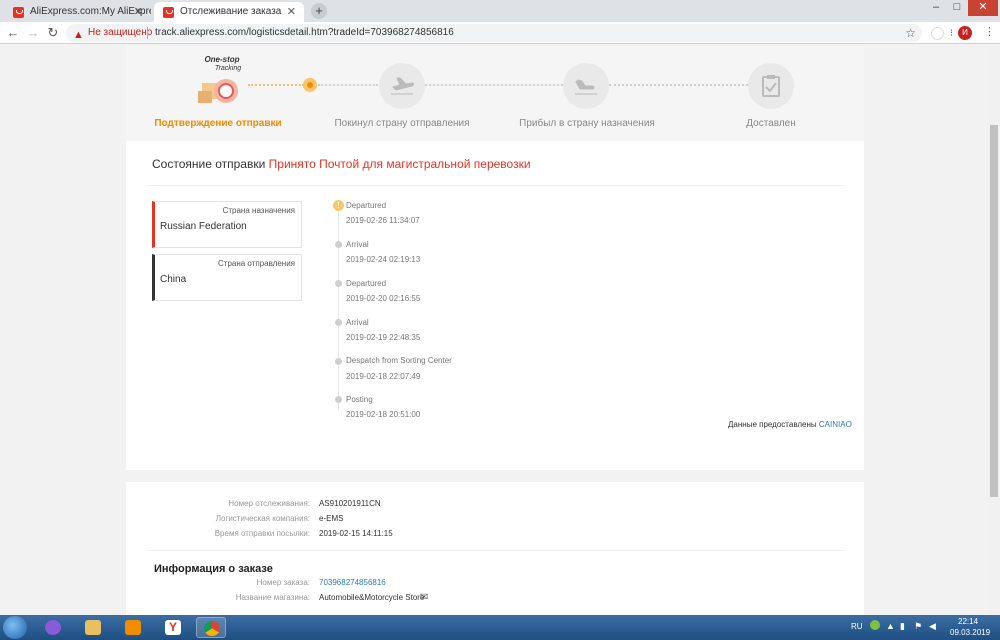  What do you see at coordinates (173, 279) in the screenshot?
I see `origin-country: China` at bounding box center [173, 279].